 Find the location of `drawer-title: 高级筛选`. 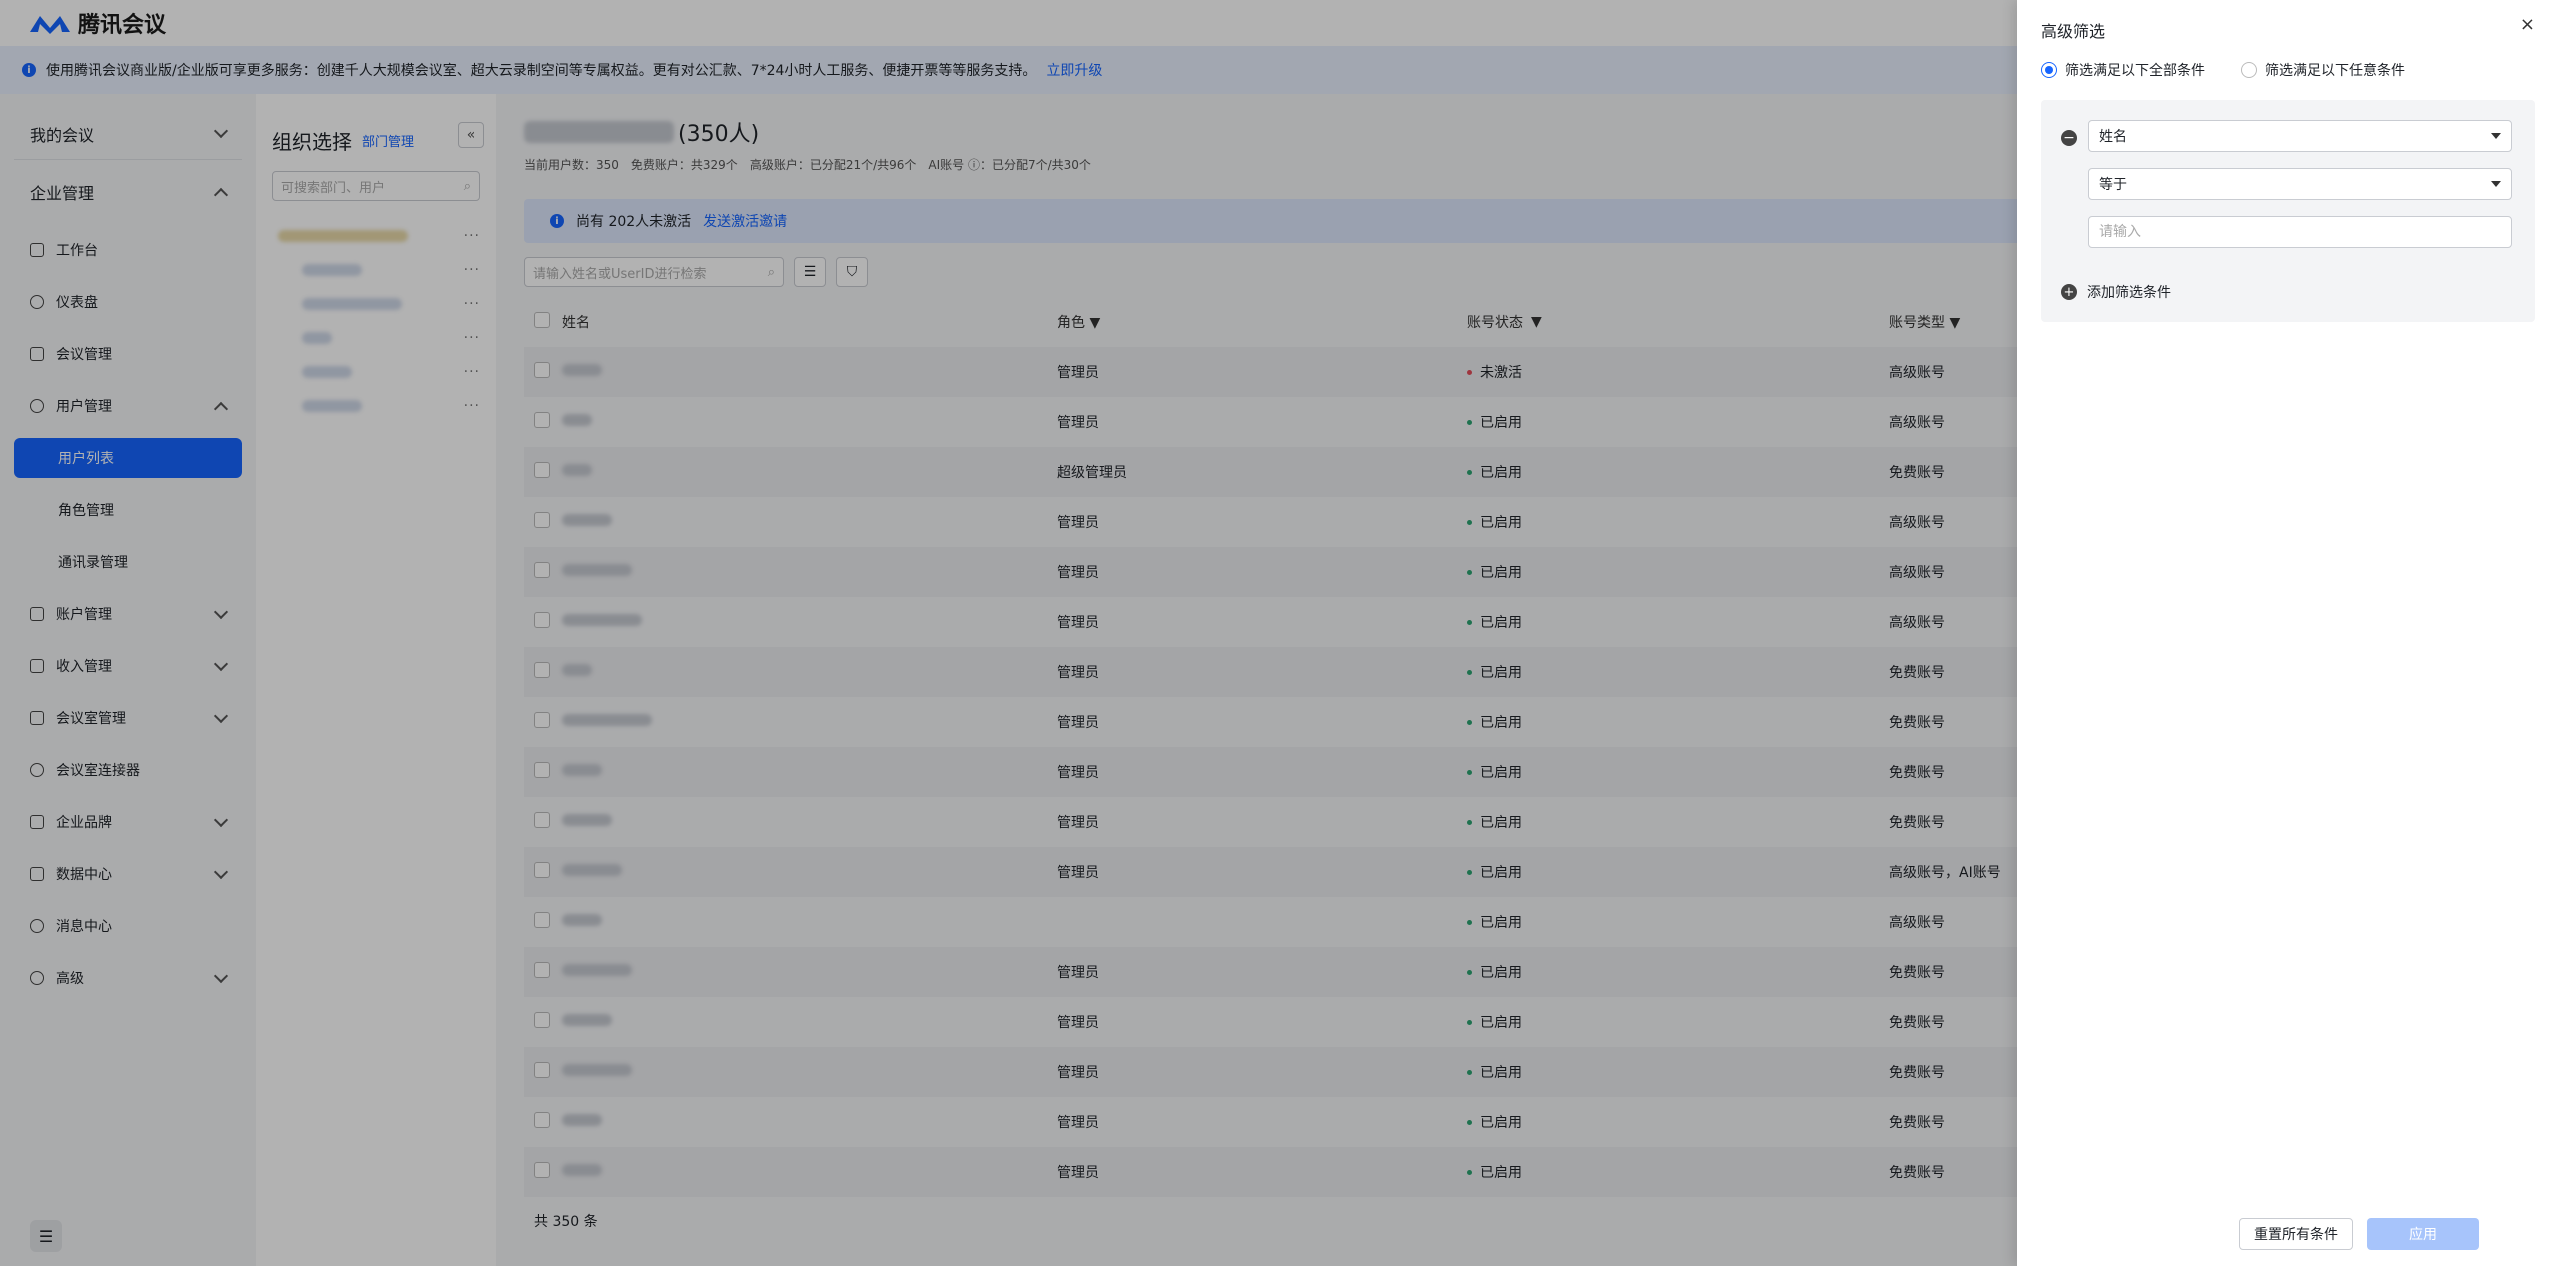

drawer-title: 高级筛选 is located at coordinates (2073, 31).